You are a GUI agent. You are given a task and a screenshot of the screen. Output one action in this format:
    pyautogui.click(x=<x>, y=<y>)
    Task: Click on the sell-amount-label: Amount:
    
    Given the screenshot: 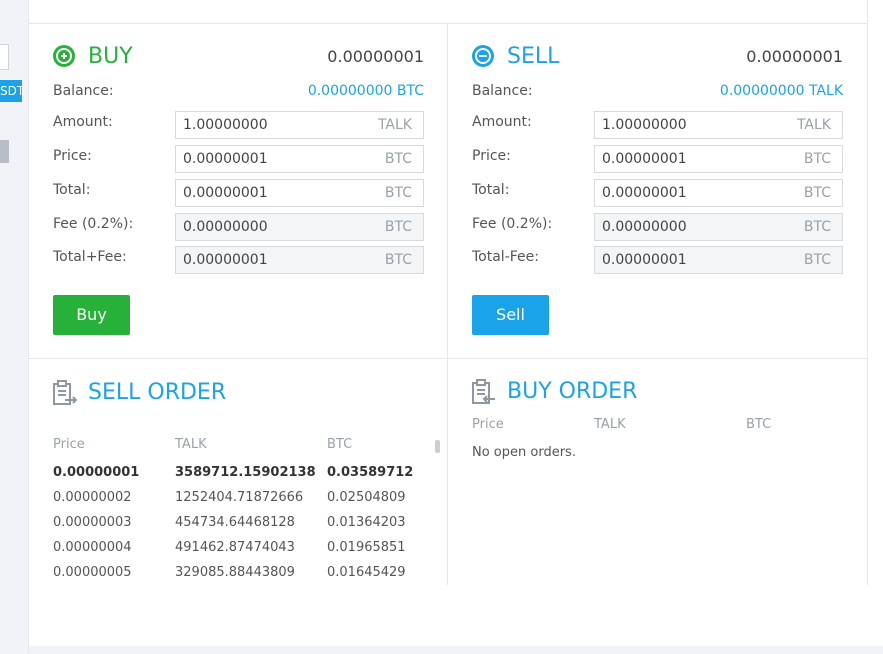 What is the action you would take?
    pyautogui.click(x=502, y=122)
    